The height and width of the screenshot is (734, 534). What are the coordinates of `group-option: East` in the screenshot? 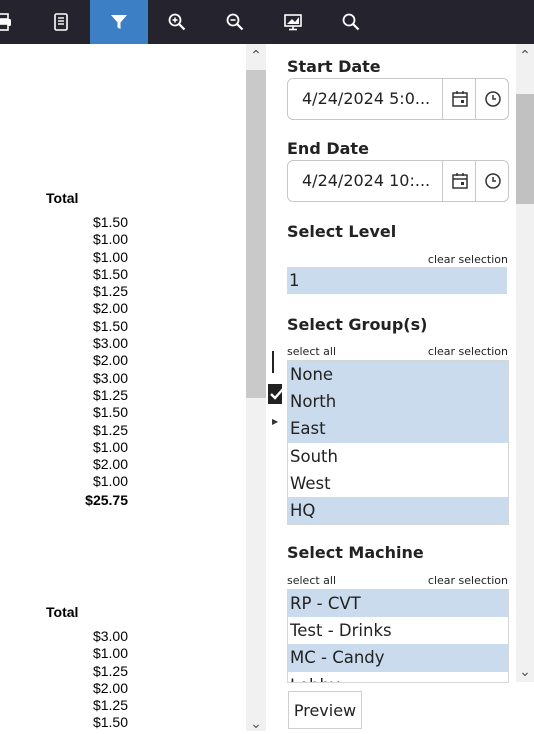 It's located at (398, 429).